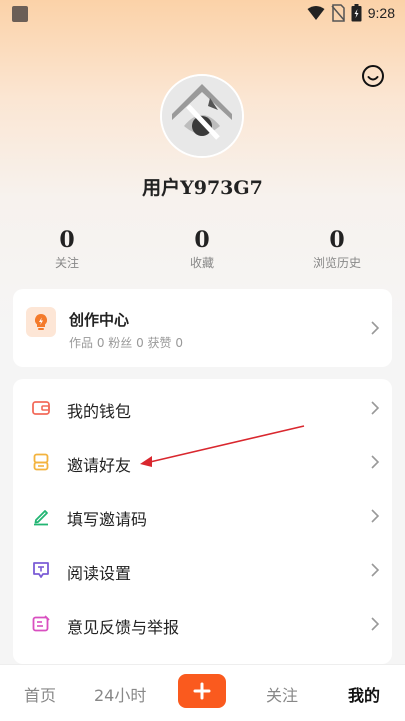  What do you see at coordinates (41, 408) in the screenshot?
I see `wallet-icon` at bounding box center [41, 408].